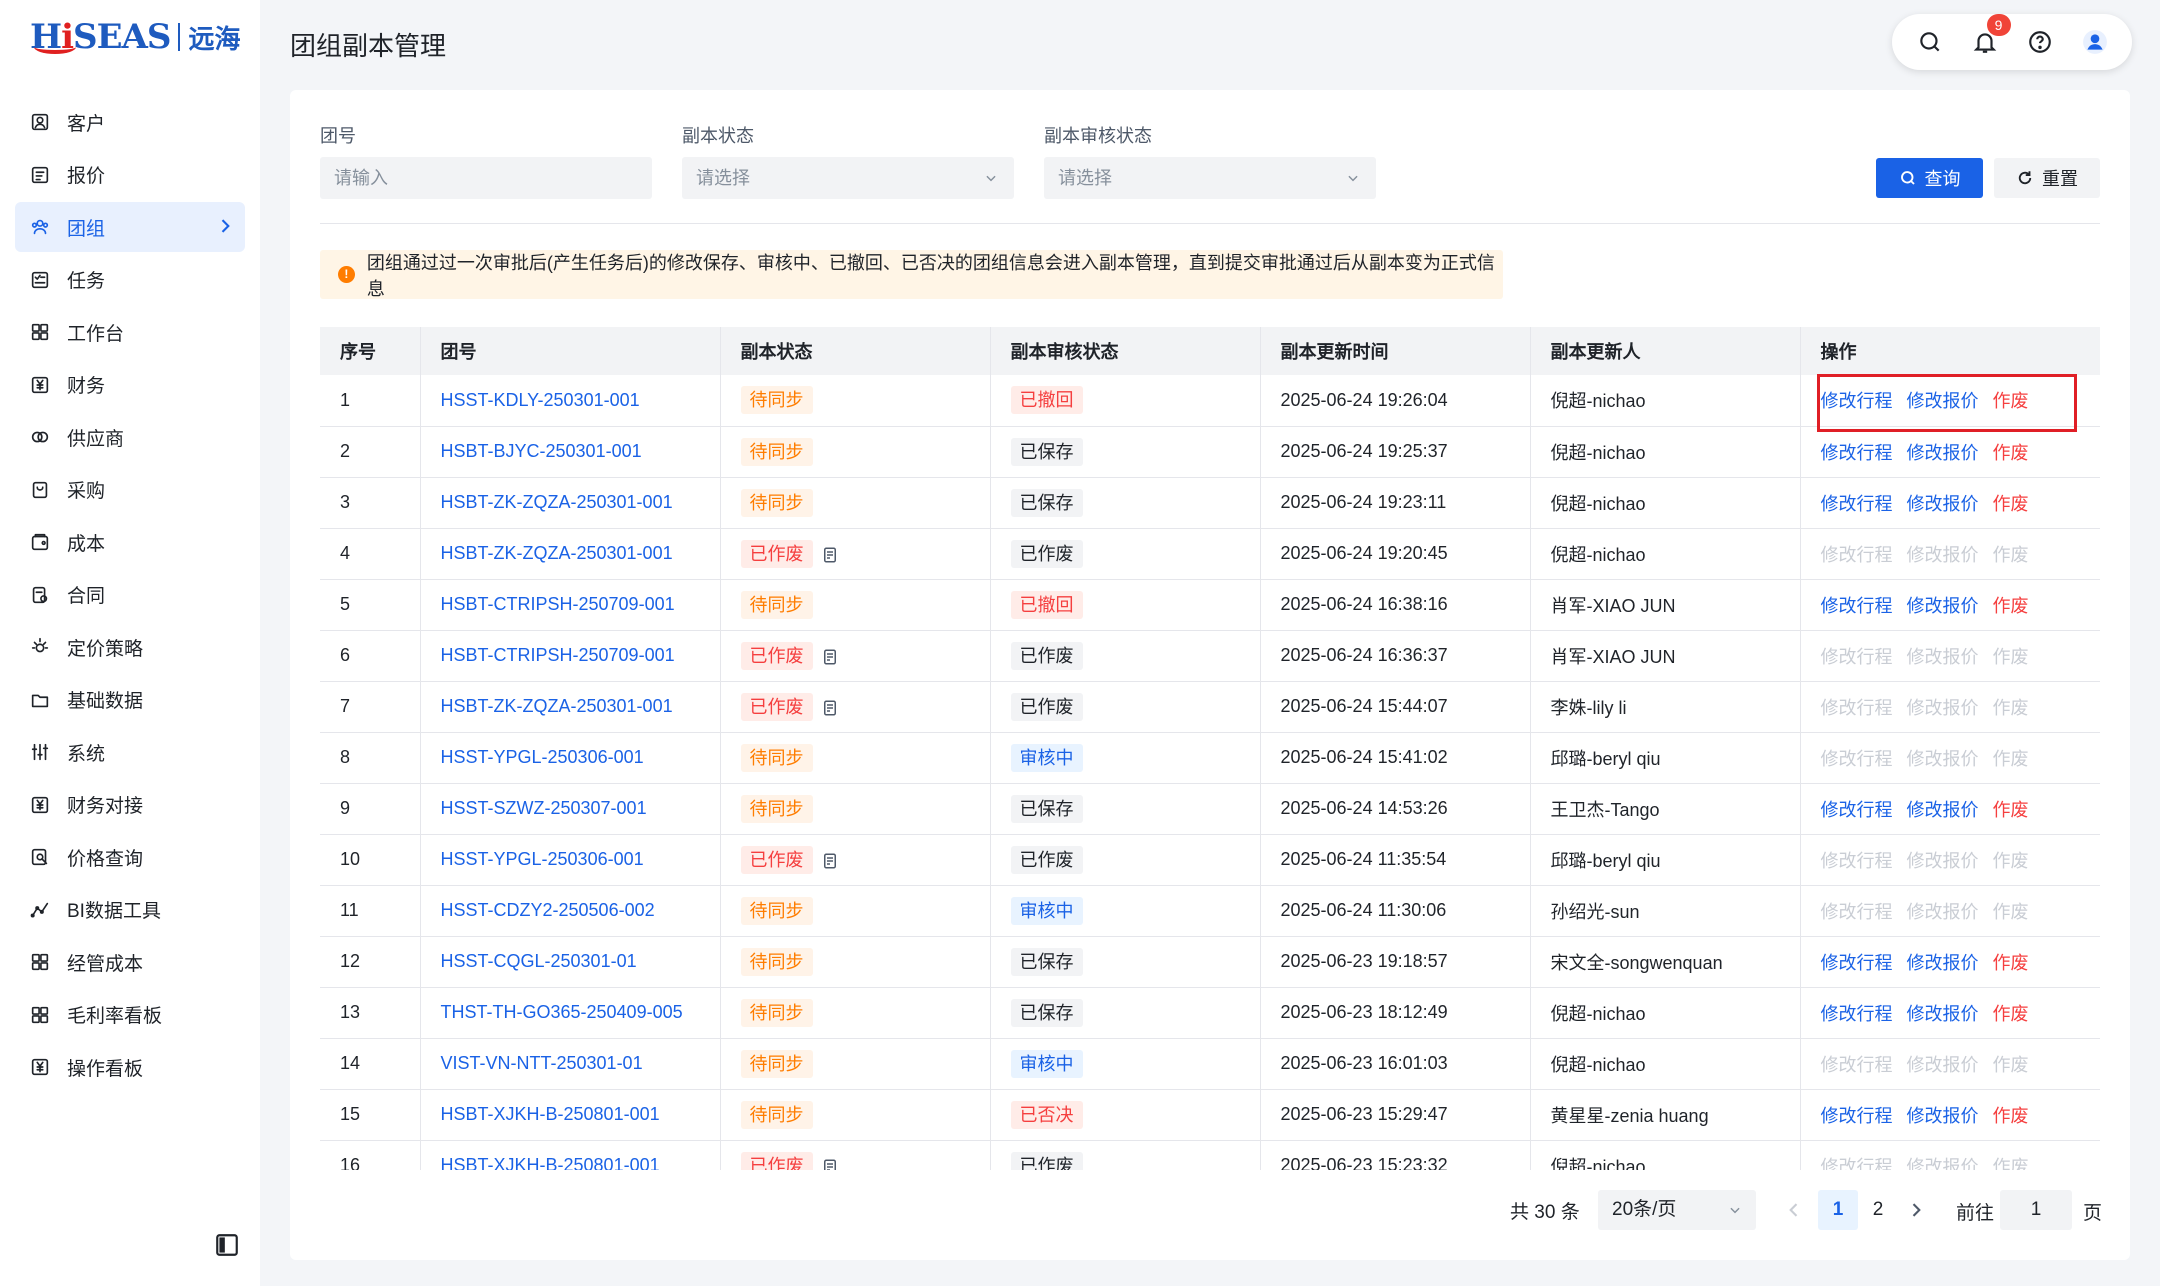 Image resolution: width=2160 pixels, height=1286 pixels. Describe the element at coordinates (1916, 1210) in the screenshot. I see `next-page-icon` at that location.